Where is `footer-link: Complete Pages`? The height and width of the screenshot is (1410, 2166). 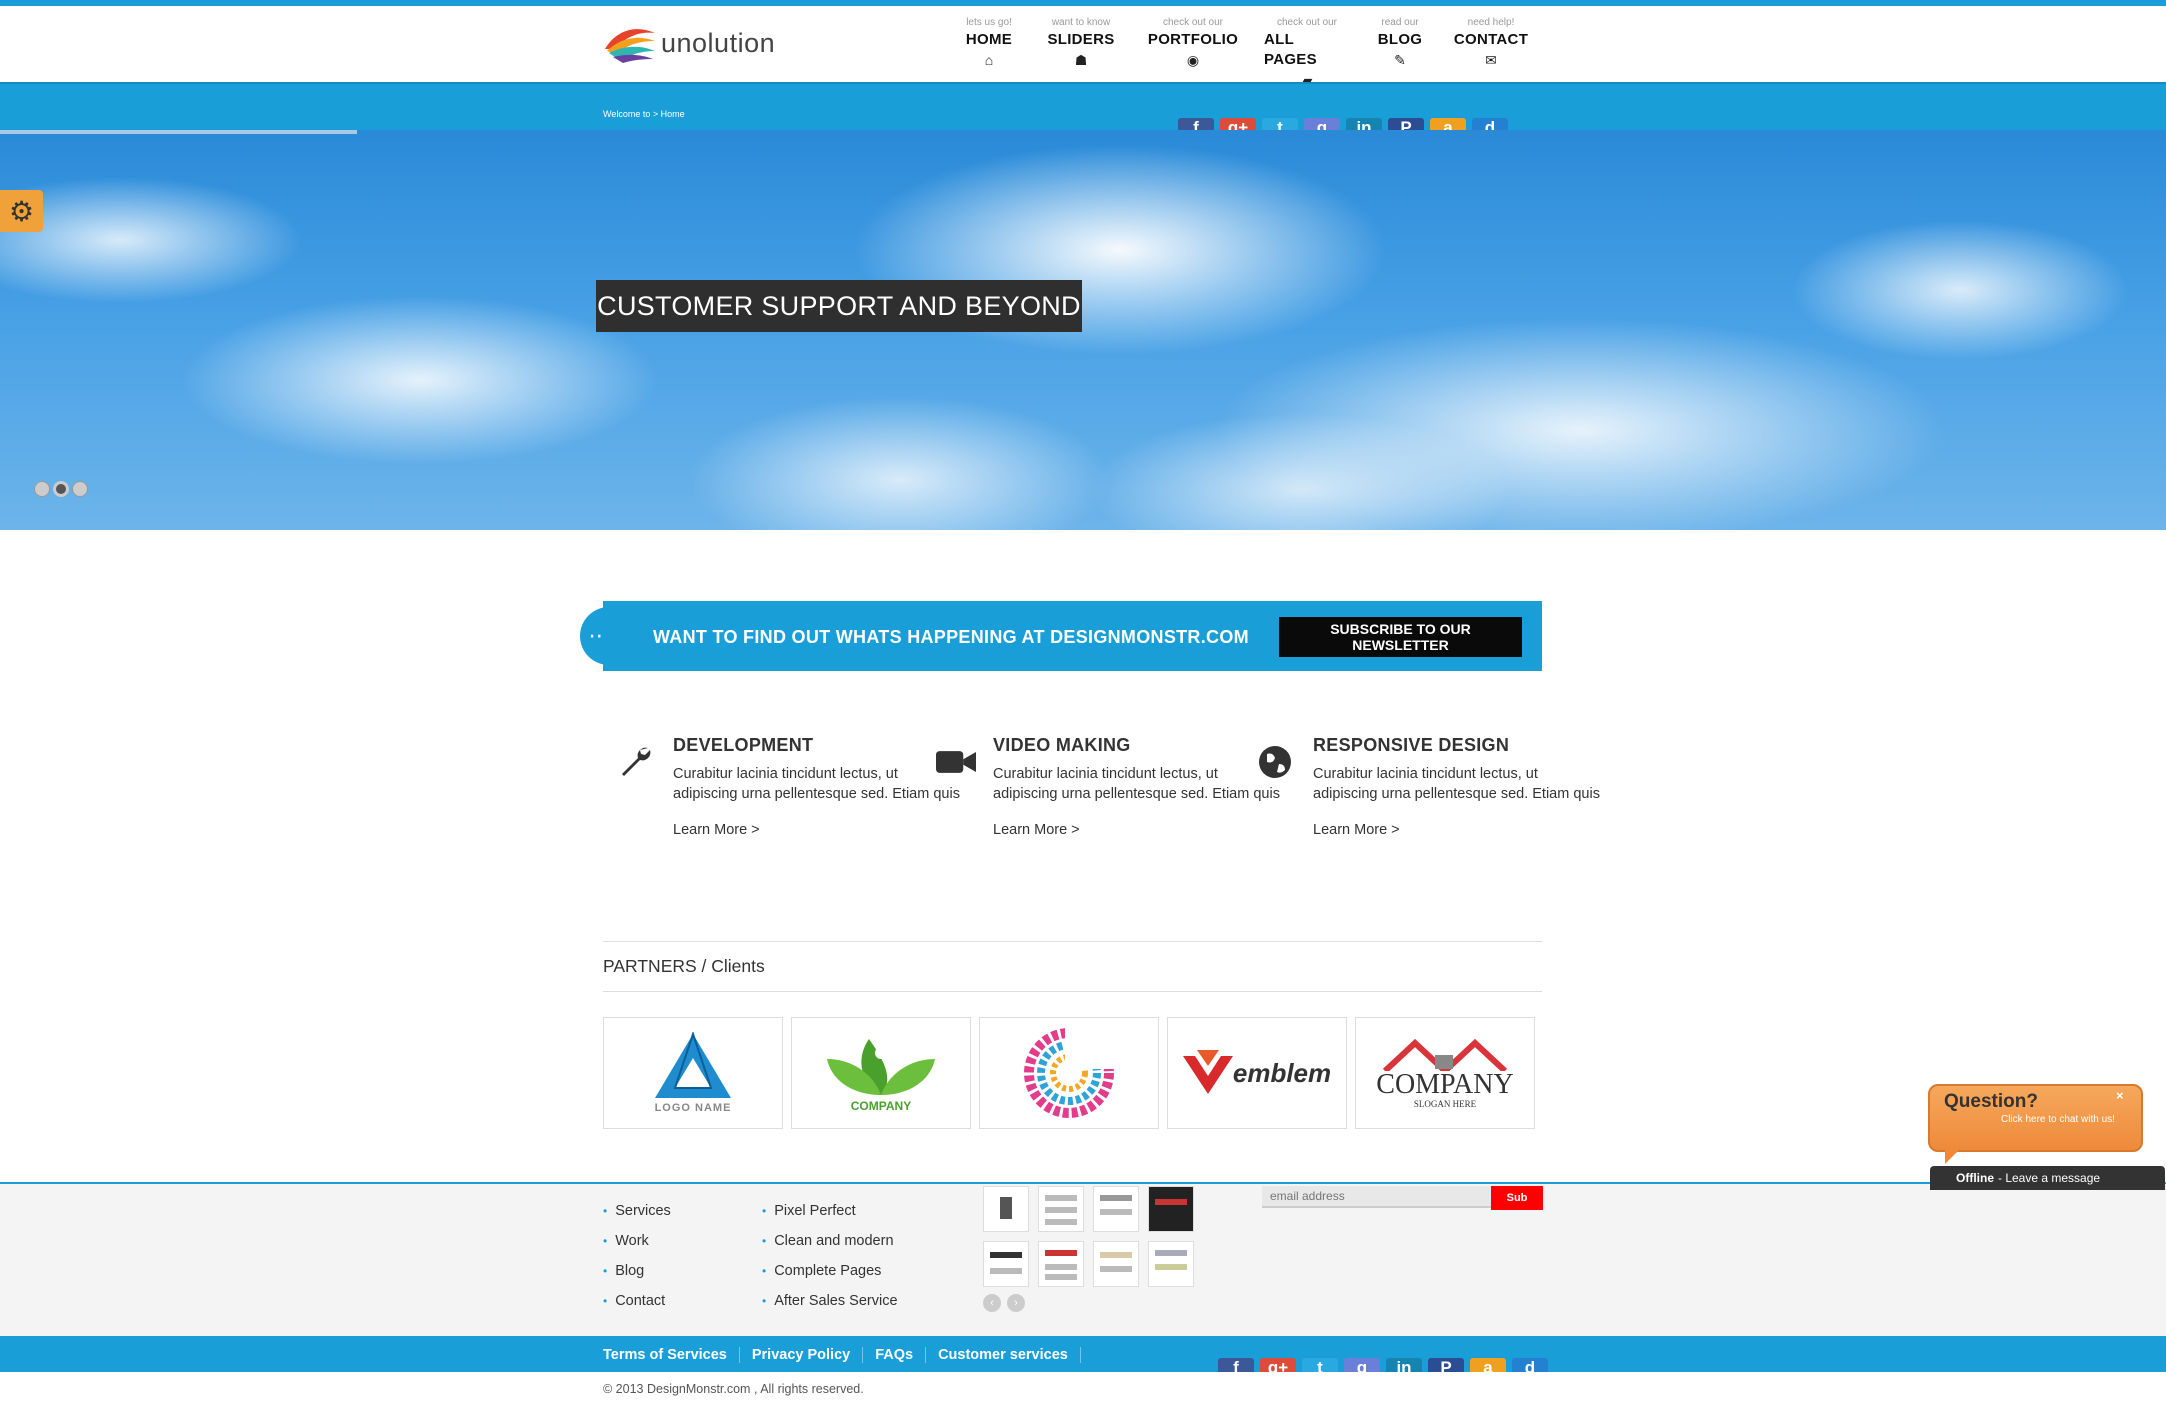 footer-link: Complete Pages is located at coordinates (830, 1271).